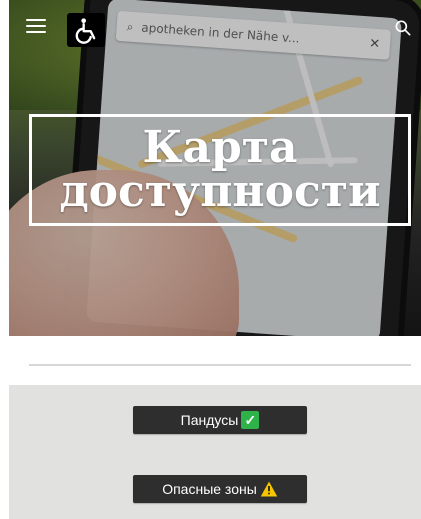 The height and width of the screenshot is (519, 421). What do you see at coordinates (220, 365) in the screenshot?
I see `section-divider` at bounding box center [220, 365].